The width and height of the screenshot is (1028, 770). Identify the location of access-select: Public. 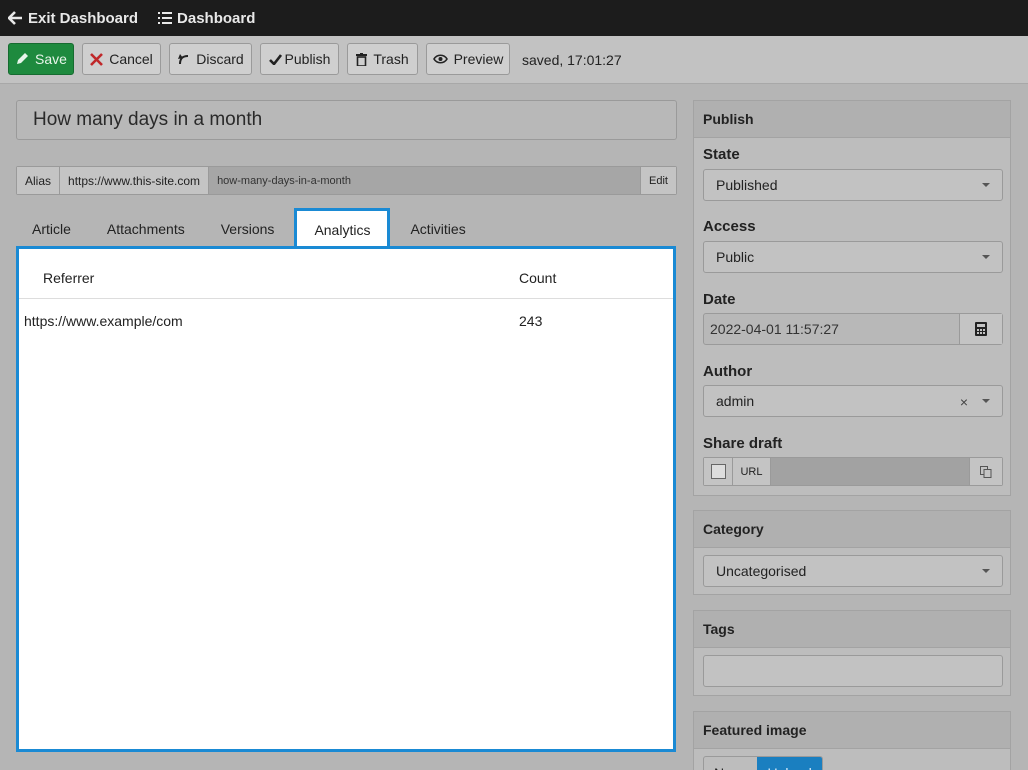
(853, 257).